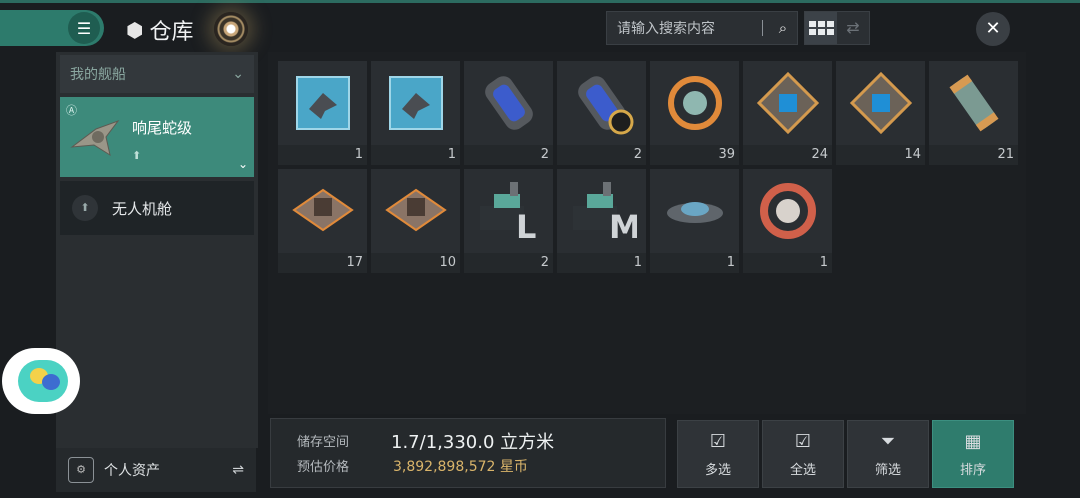 This screenshot has width=1080, height=498. I want to click on escort-ship-card-icon, so click(322, 103).